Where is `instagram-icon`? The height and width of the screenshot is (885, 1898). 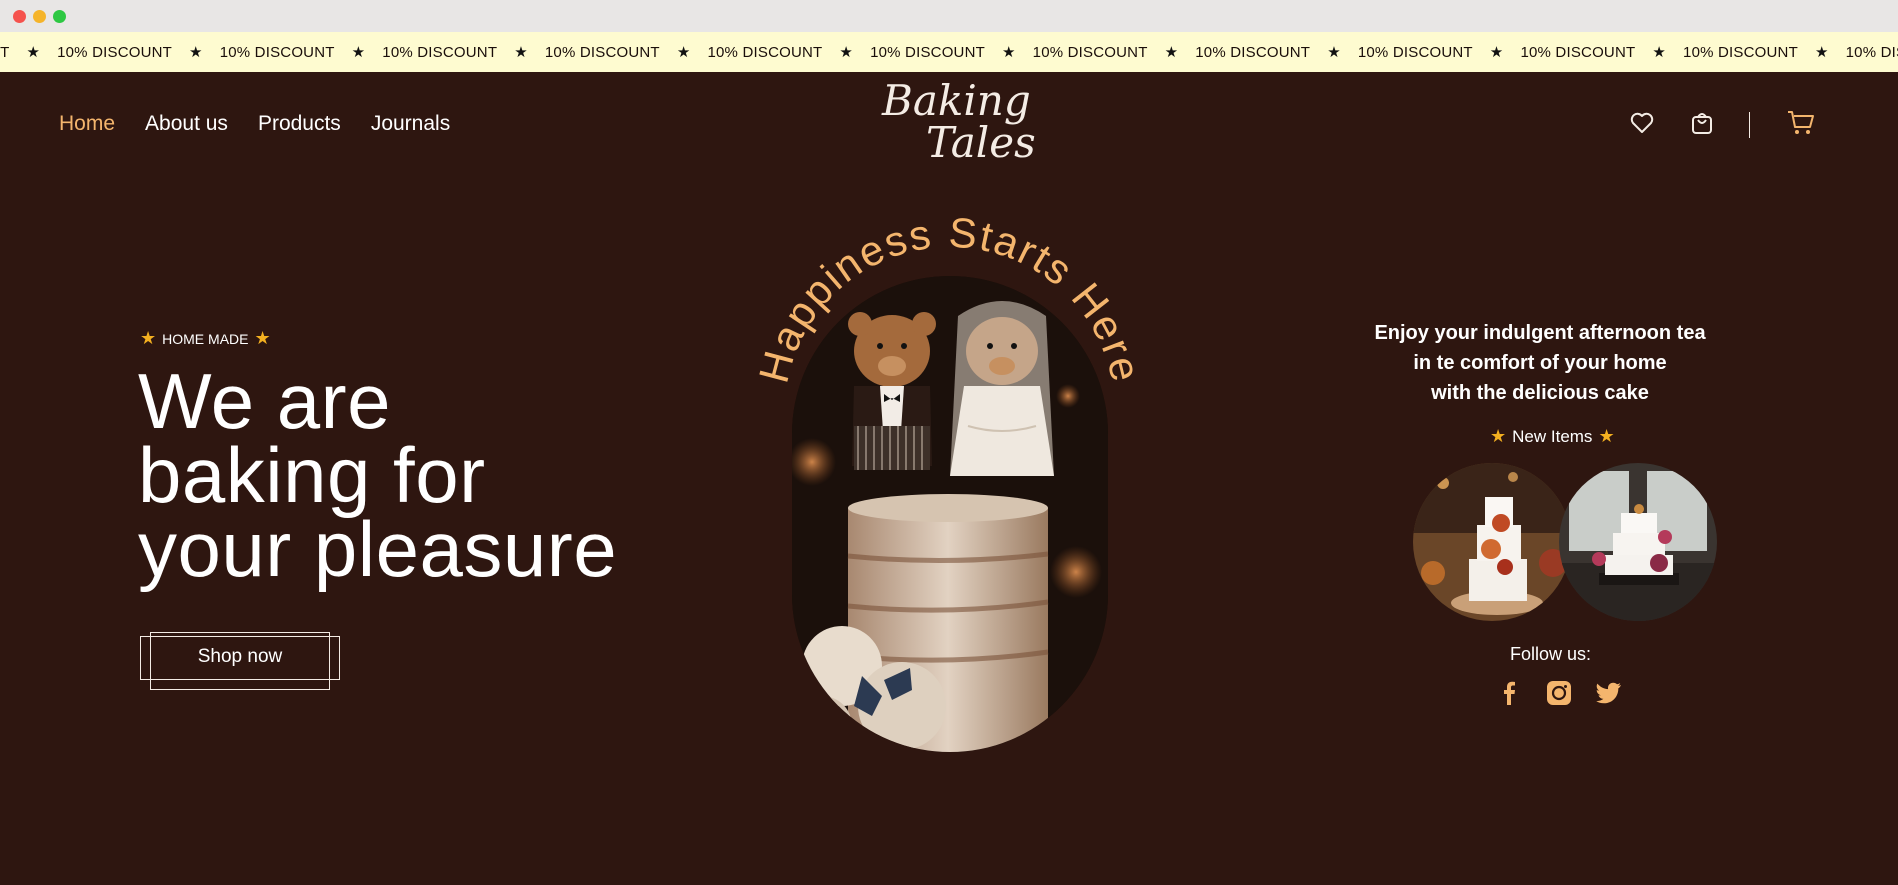
instagram-icon is located at coordinates (1559, 693).